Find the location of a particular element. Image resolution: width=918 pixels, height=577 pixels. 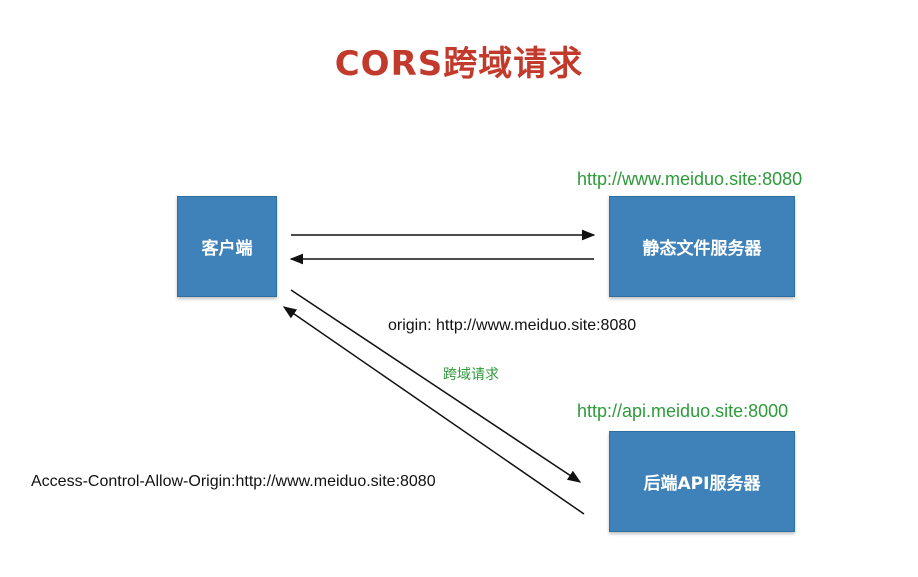

arrow-api-to-client is located at coordinates (433, 410).